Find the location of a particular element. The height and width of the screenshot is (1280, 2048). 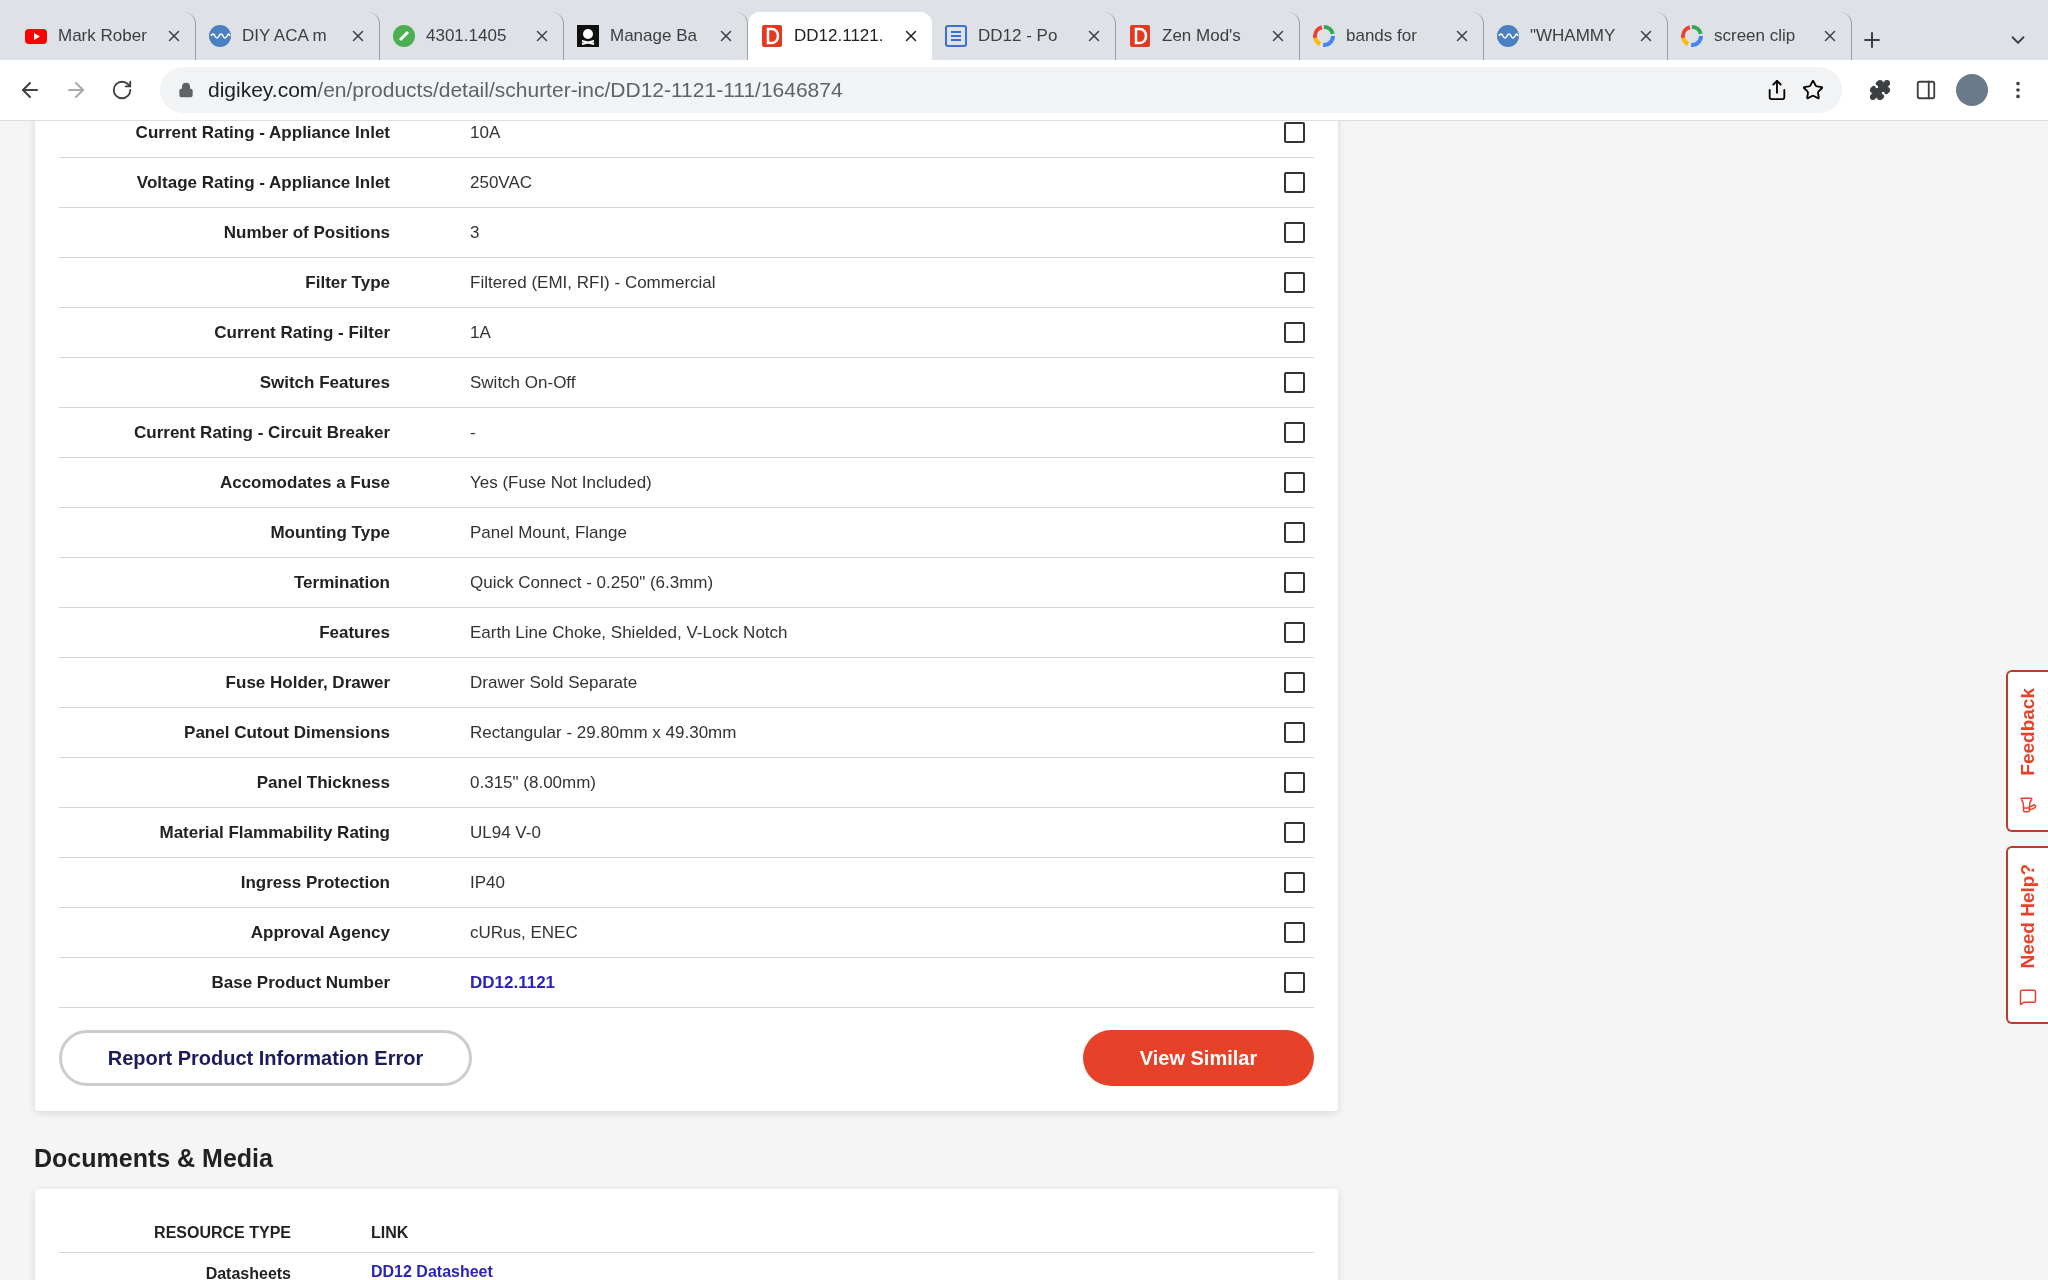

address-bar: digikey.com/en/products/detail/schurter-inc/DD12-1121-111/1646874 is located at coordinates (1001, 90).